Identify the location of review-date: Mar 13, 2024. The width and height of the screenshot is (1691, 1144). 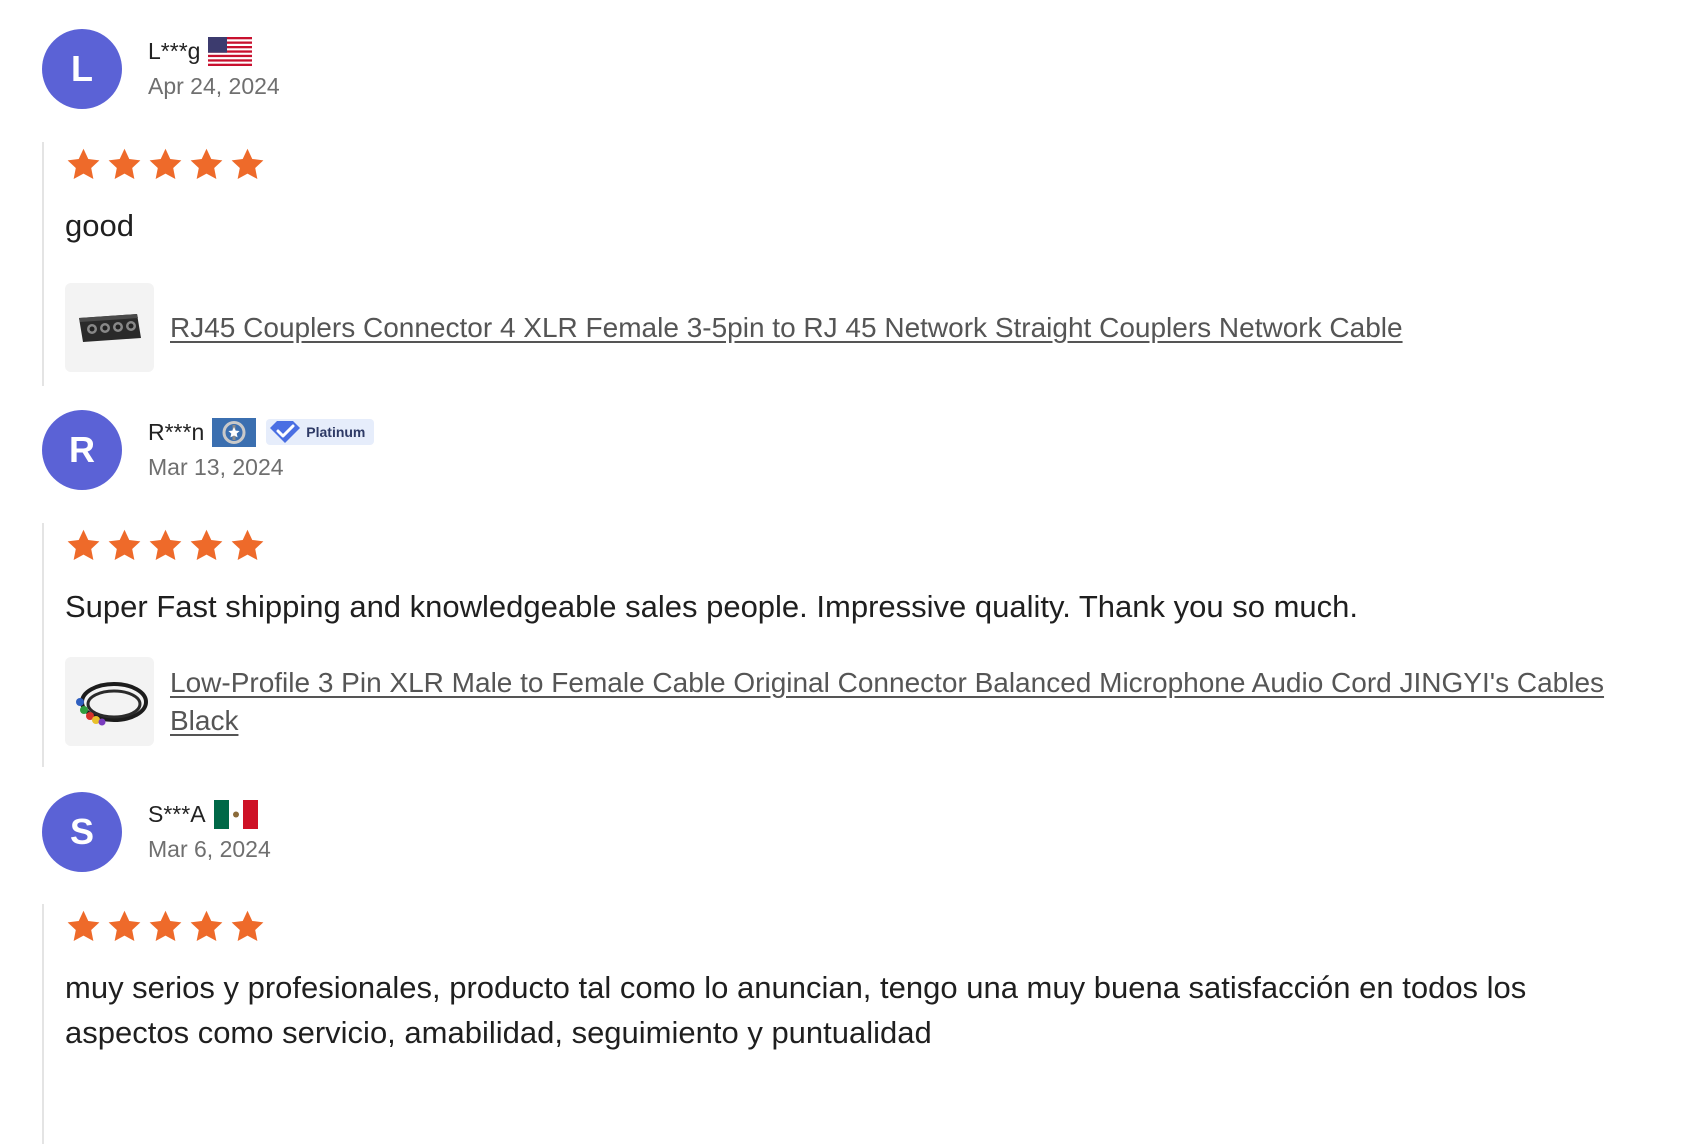
(216, 467).